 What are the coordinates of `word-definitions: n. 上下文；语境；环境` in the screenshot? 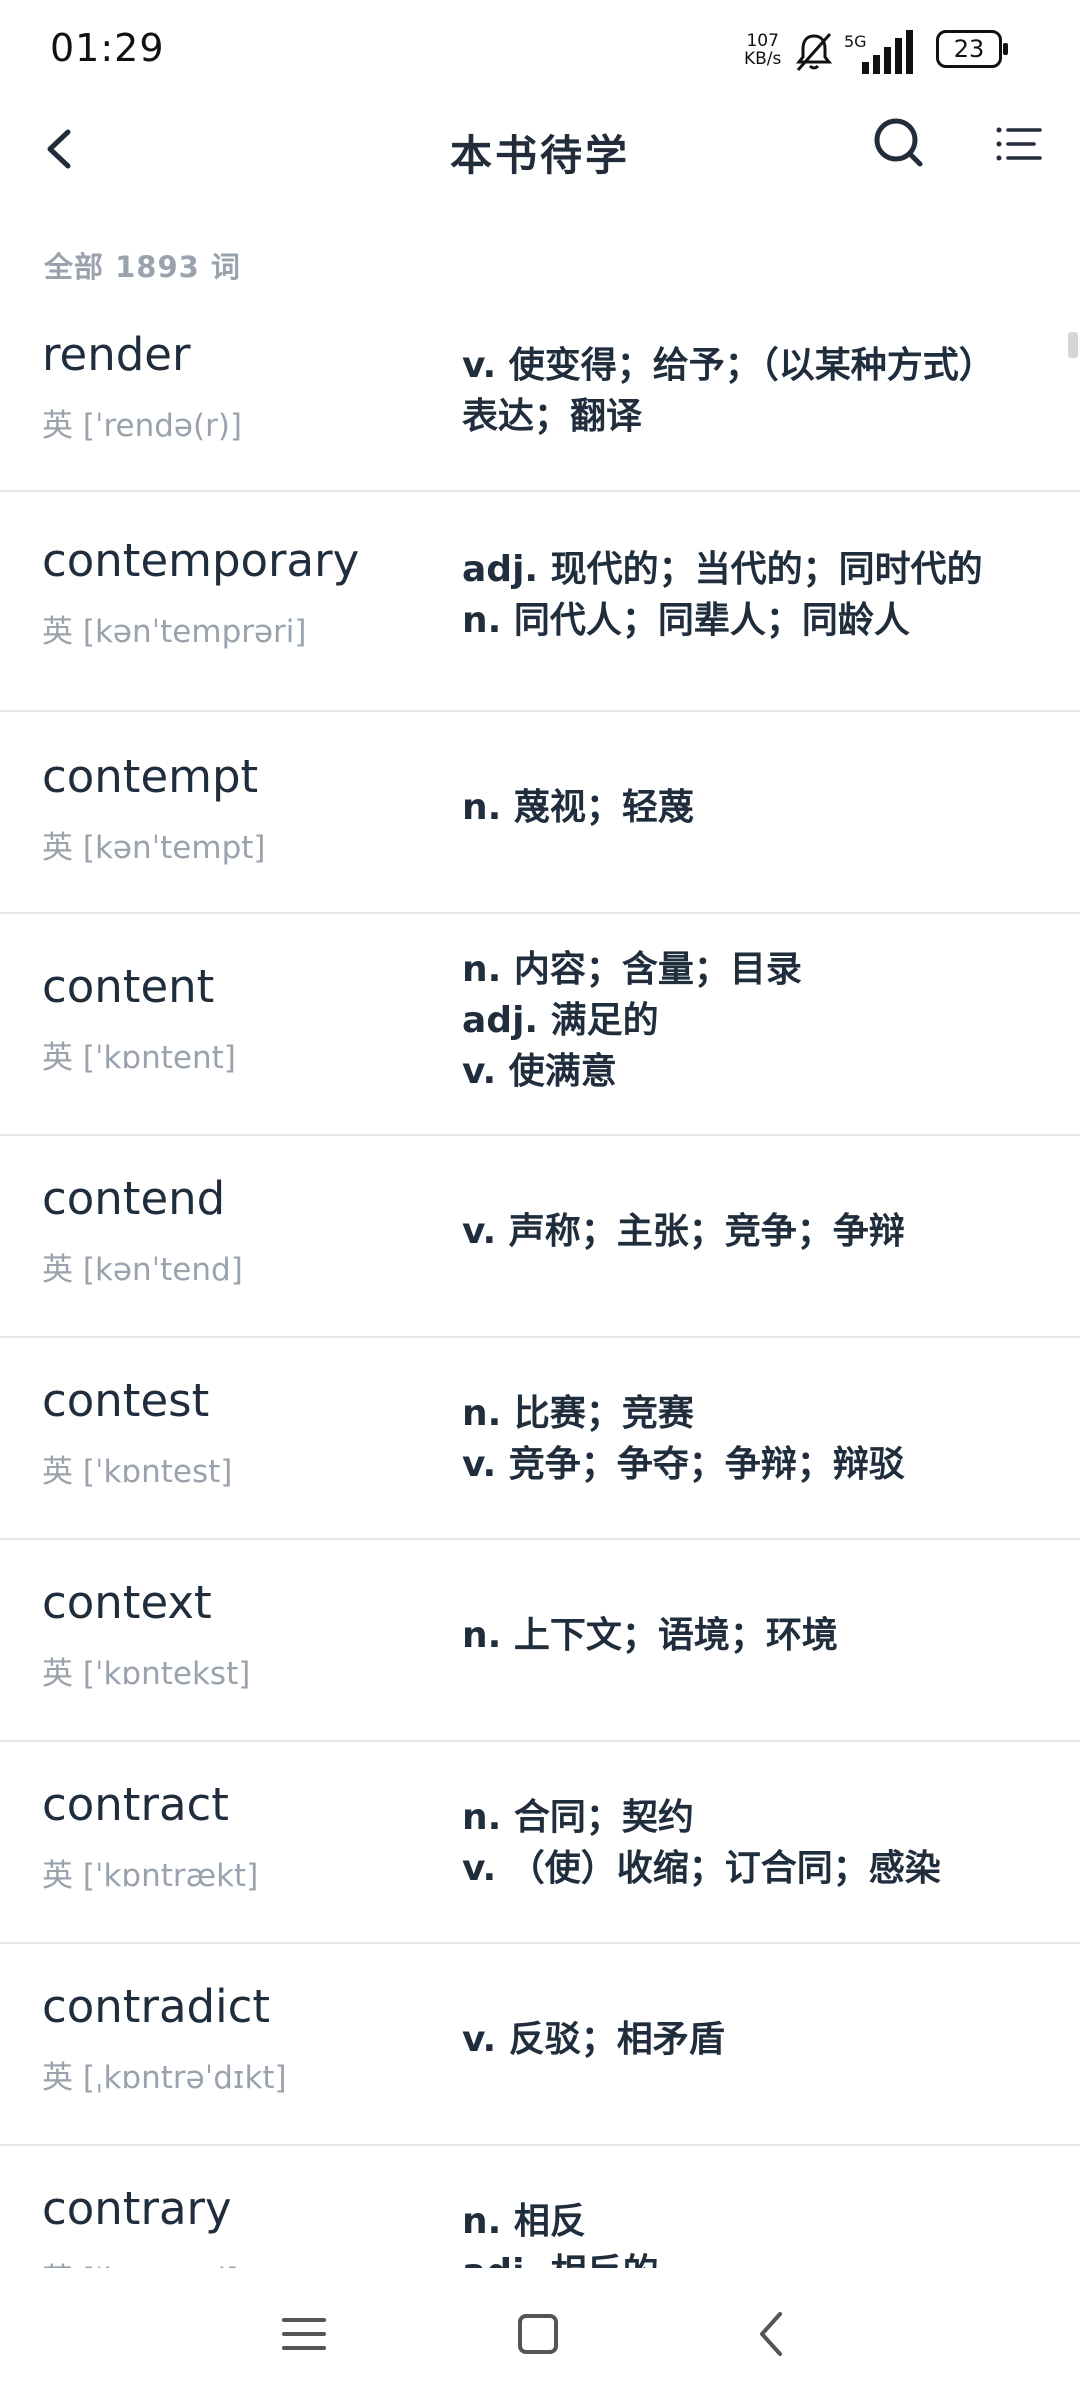 It's located at (742, 1635).